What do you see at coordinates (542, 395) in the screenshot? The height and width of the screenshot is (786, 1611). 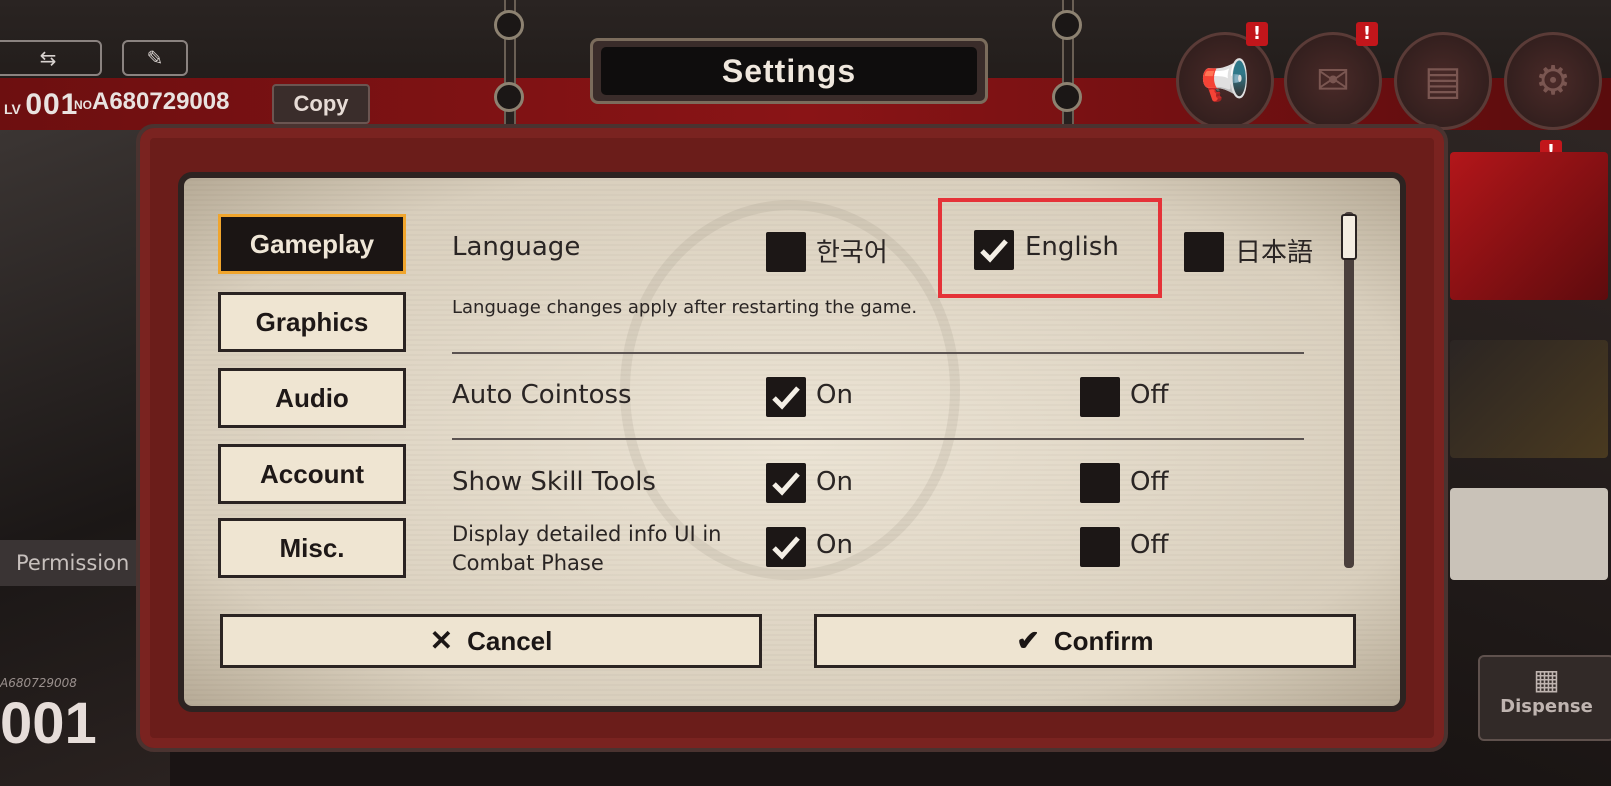 I see `auto-cointoss-label: Auto Cointoss` at bounding box center [542, 395].